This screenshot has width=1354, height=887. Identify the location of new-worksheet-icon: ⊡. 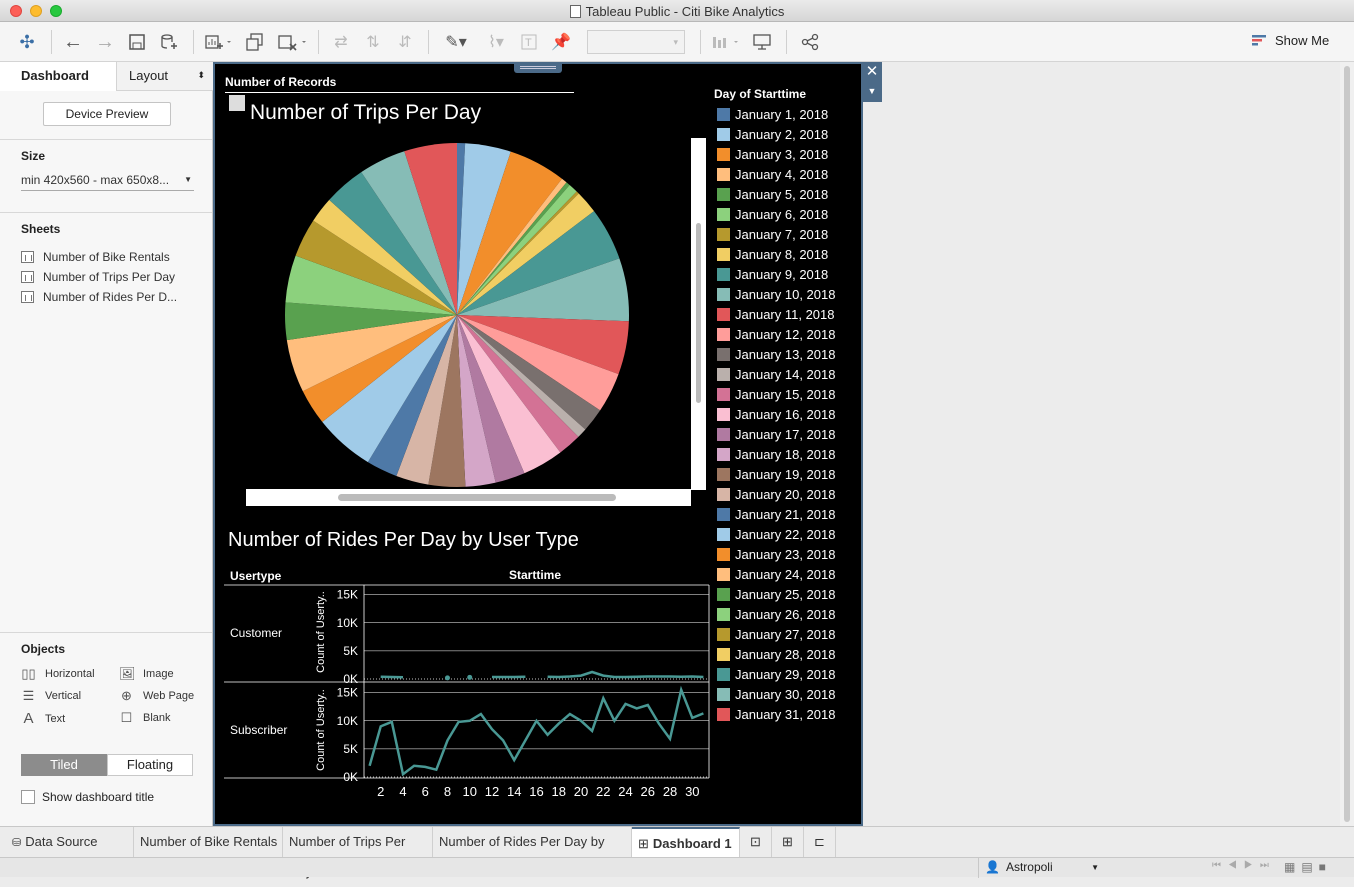
(756, 842).